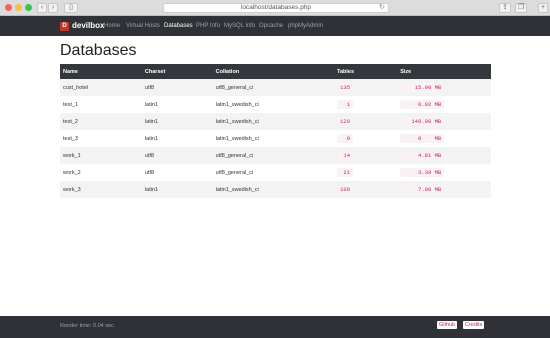 This screenshot has width=550, height=338. What do you see at coordinates (72, 189) in the screenshot?
I see `db-name: work_3` at bounding box center [72, 189].